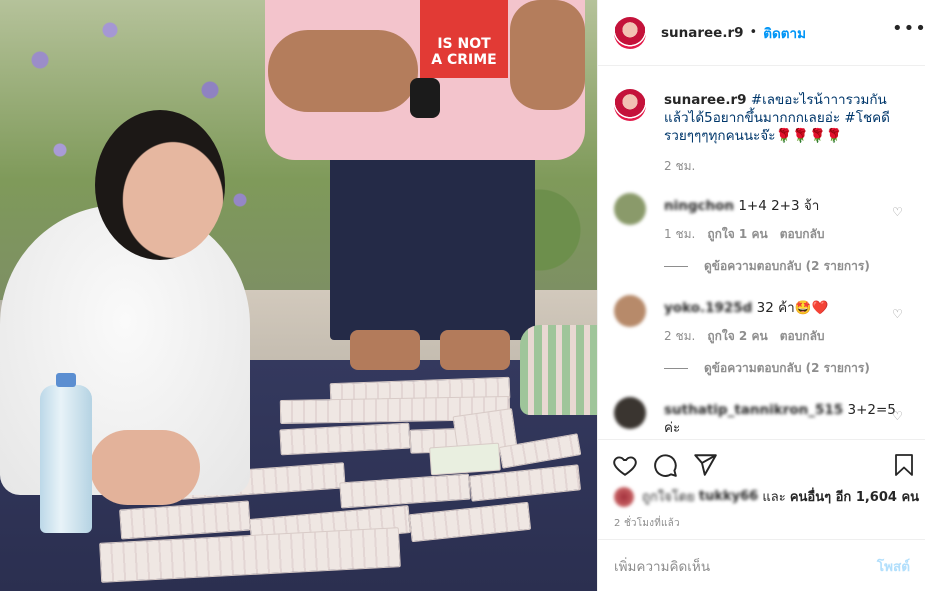 This screenshot has height=591, width=925. I want to click on comment-time: 2 ชม., so click(680, 336).